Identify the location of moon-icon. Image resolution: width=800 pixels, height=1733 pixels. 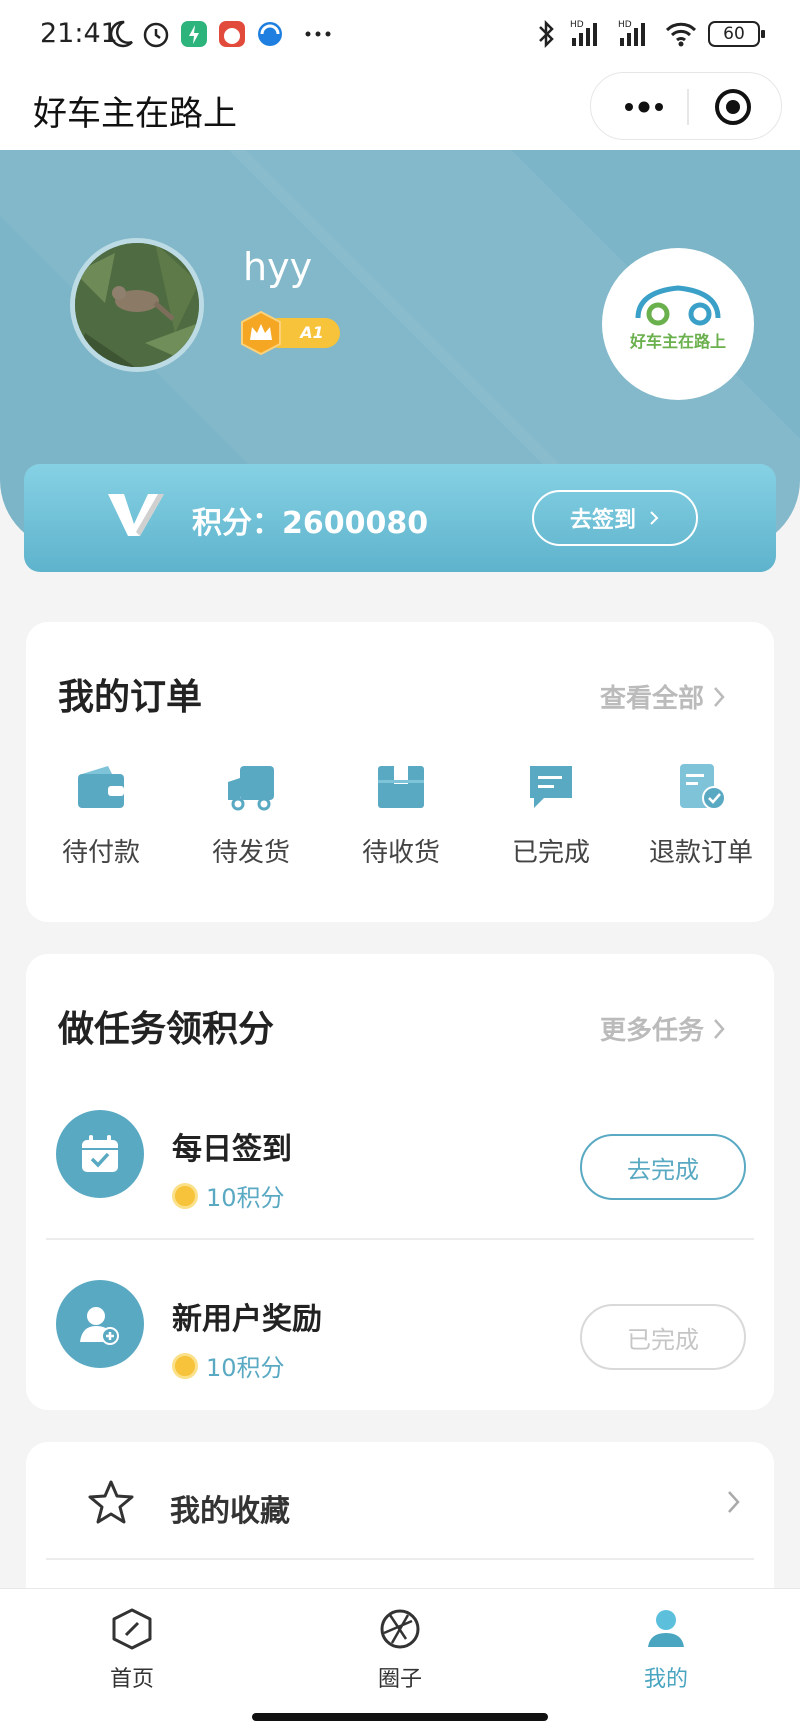
(121, 34).